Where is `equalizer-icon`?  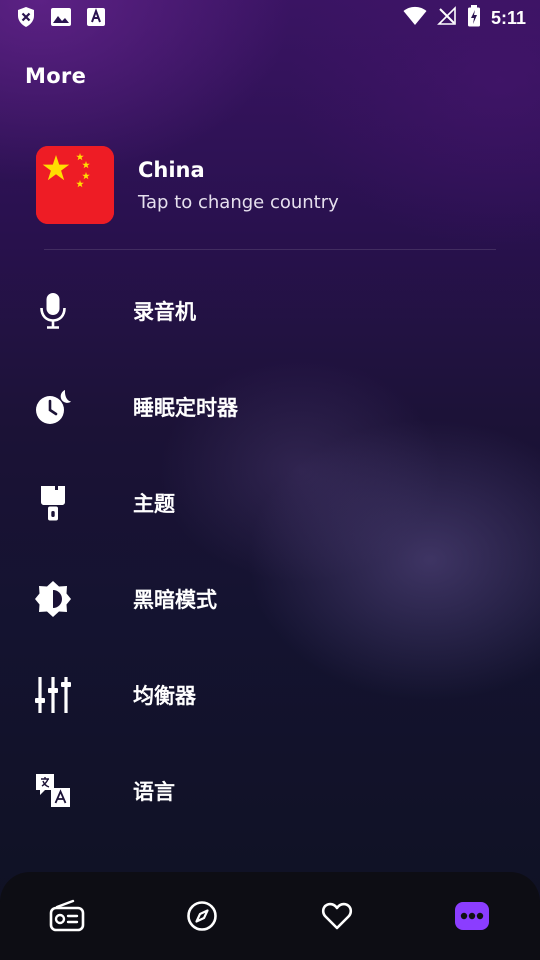 equalizer-icon is located at coordinates (53, 695).